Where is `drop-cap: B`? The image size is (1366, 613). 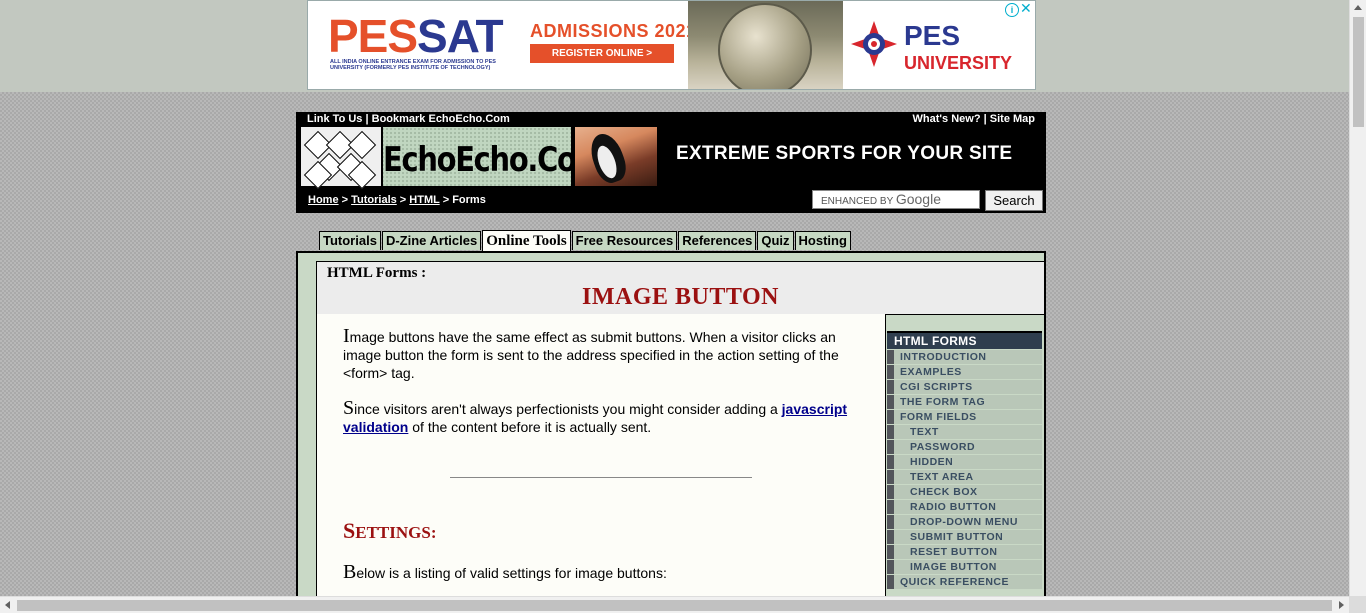 drop-cap: B is located at coordinates (350, 572).